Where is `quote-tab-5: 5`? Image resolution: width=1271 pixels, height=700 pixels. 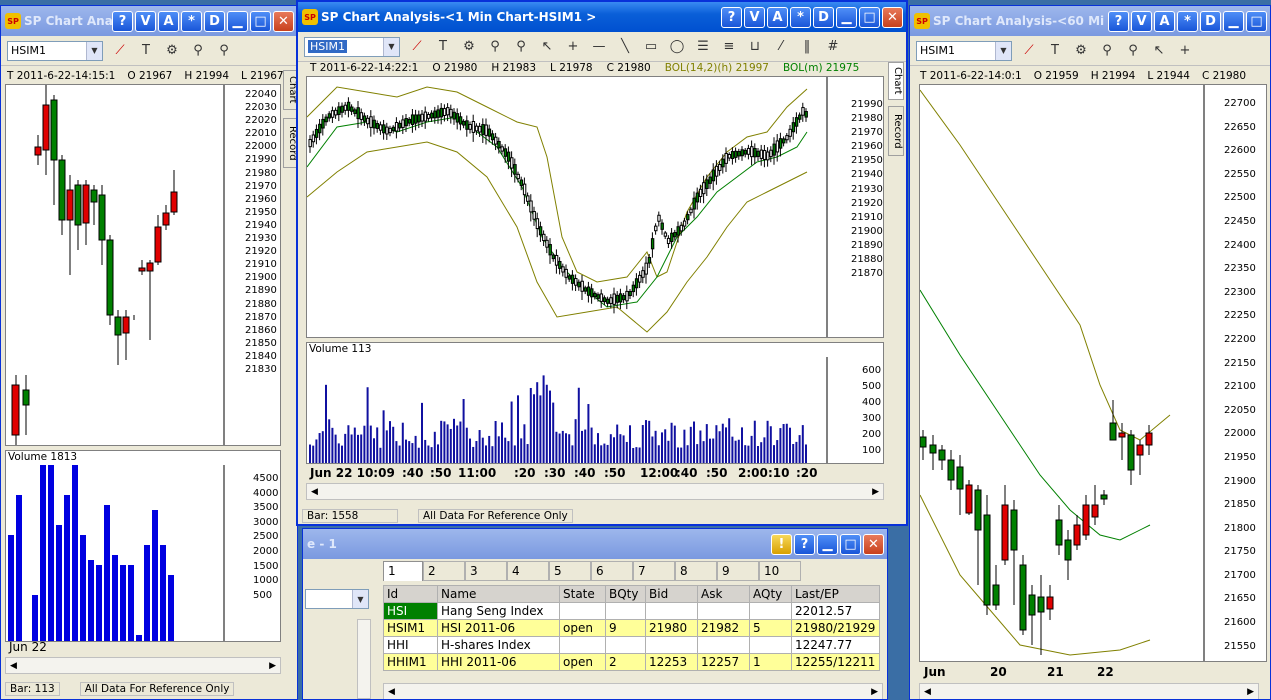
quote-tab-5: 5 is located at coordinates (570, 571).